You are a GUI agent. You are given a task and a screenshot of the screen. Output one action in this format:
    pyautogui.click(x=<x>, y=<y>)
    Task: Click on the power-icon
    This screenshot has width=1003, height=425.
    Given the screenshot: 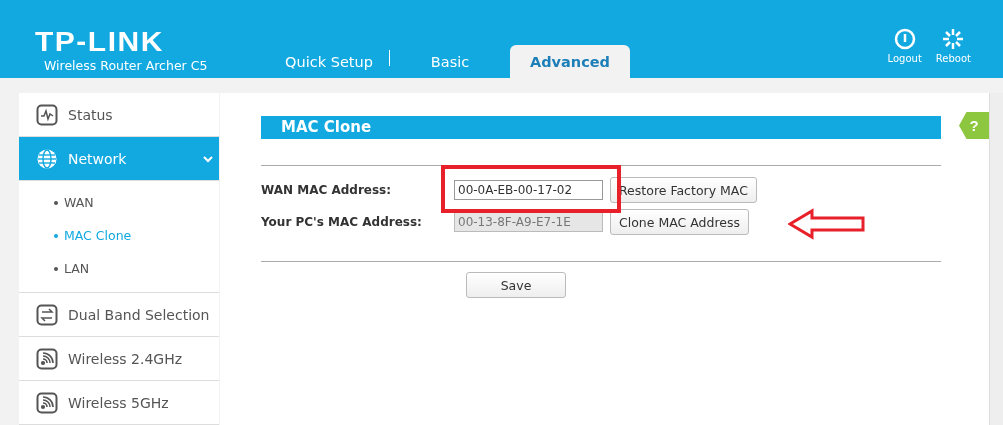 What is the action you would take?
    pyautogui.click(x=904, y=39)
    